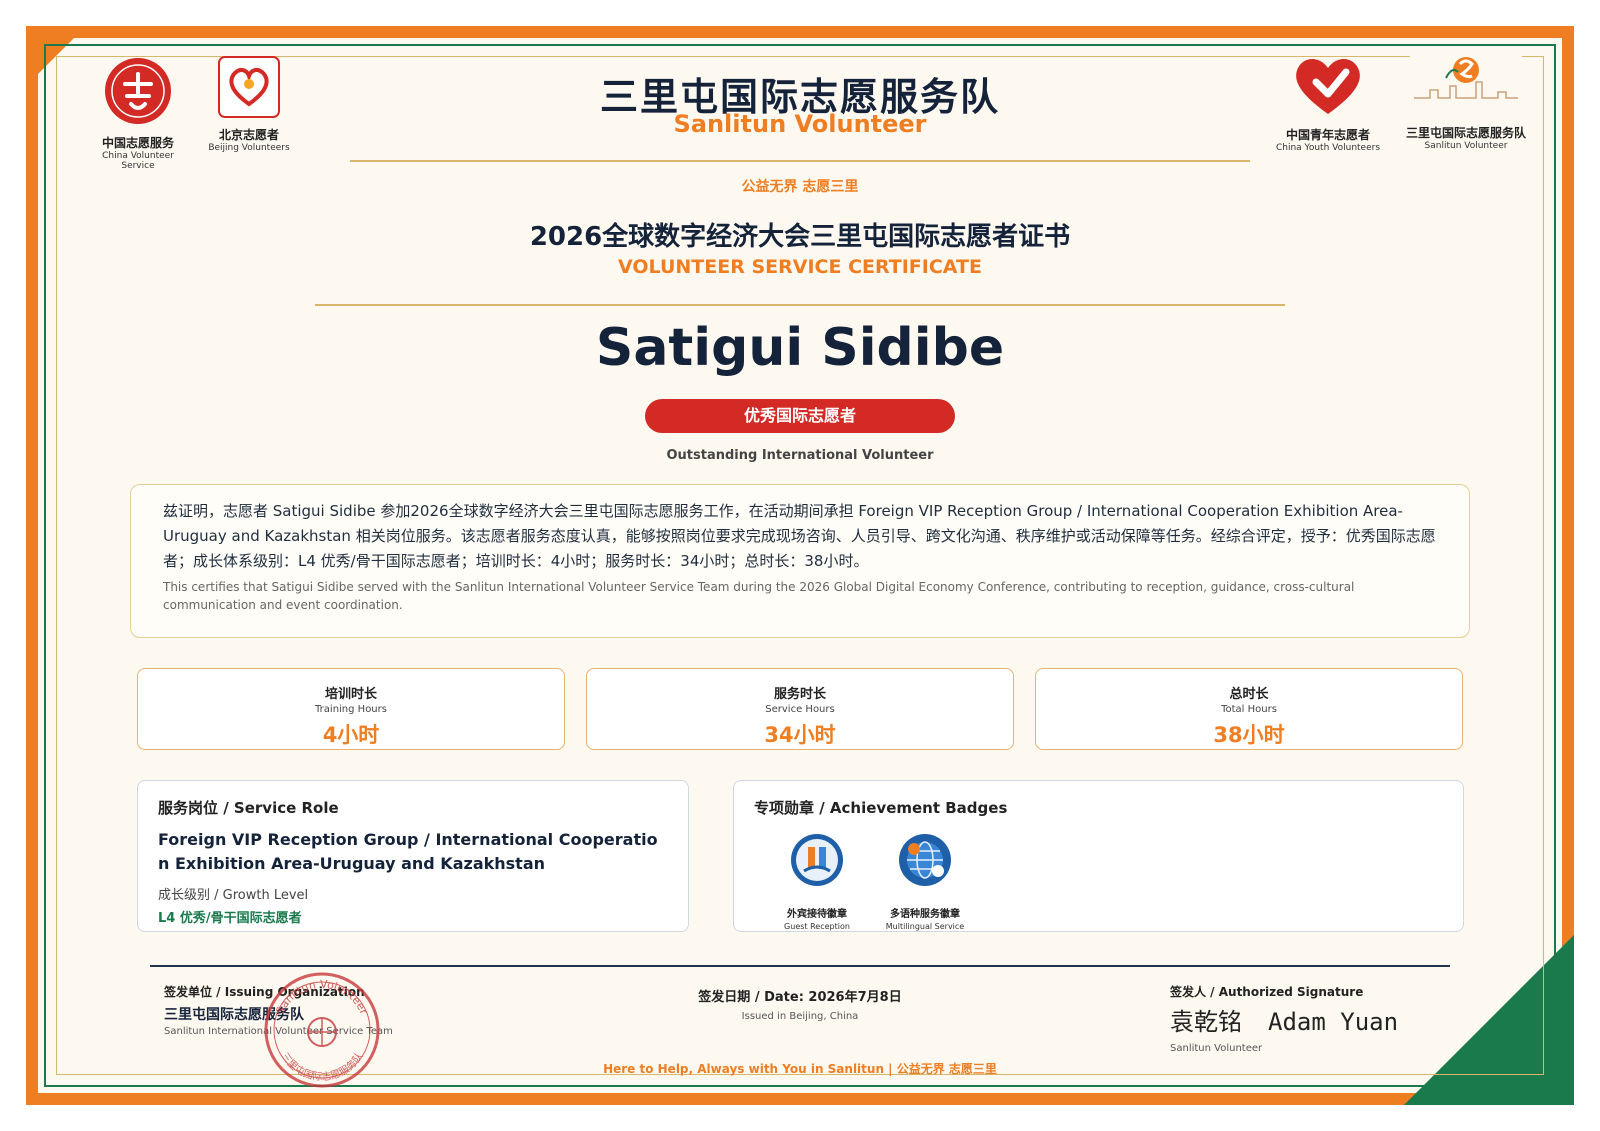  I want to click on signature-en: Adam Yuan, so click(1333, 1022).